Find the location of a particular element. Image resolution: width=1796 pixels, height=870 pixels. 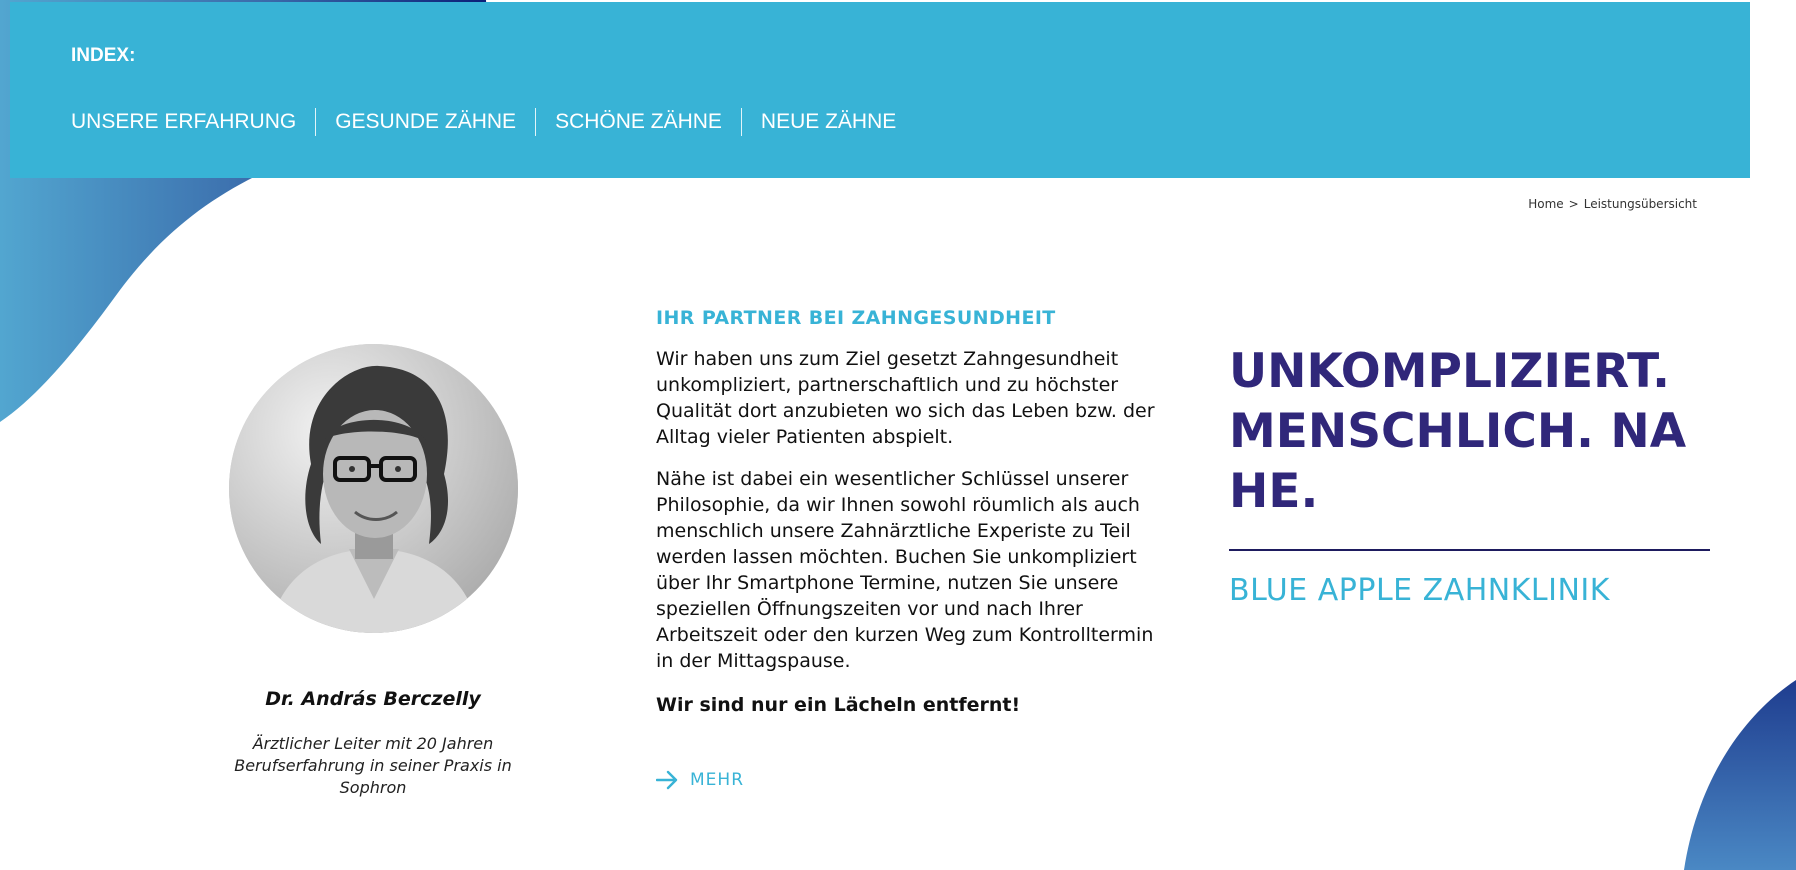

breadcrumb-home-link: Home is located at coordinates (1545, 204).